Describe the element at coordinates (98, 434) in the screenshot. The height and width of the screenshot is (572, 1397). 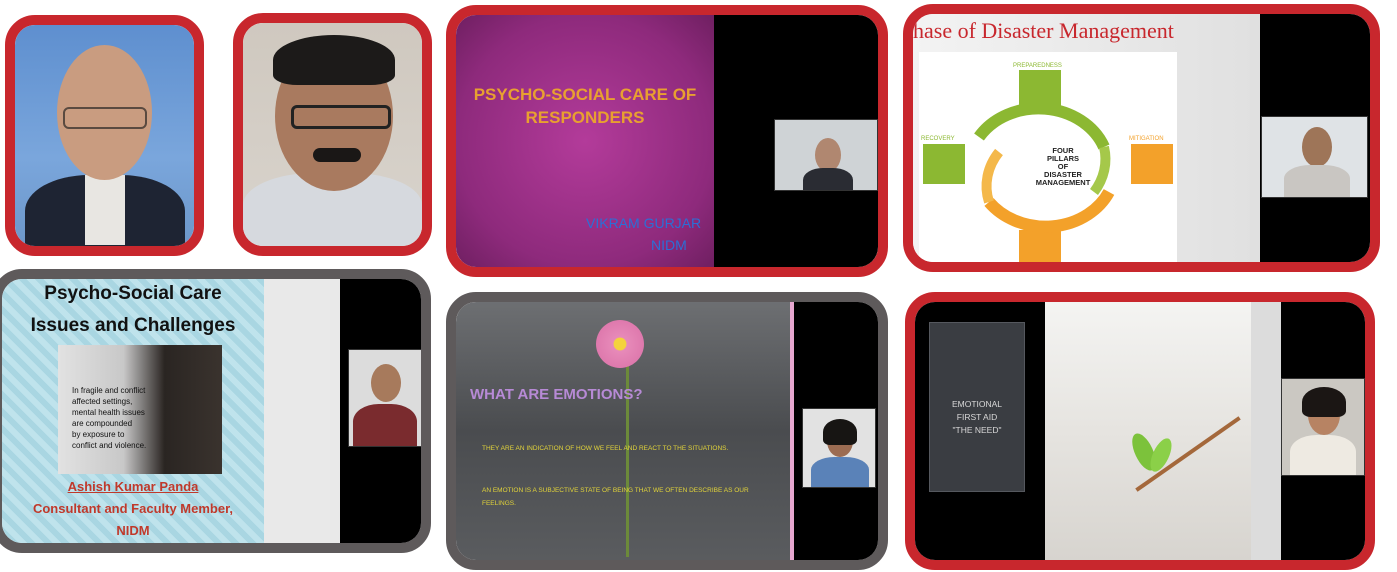
I see `quote-line: by exposure to` at that location.